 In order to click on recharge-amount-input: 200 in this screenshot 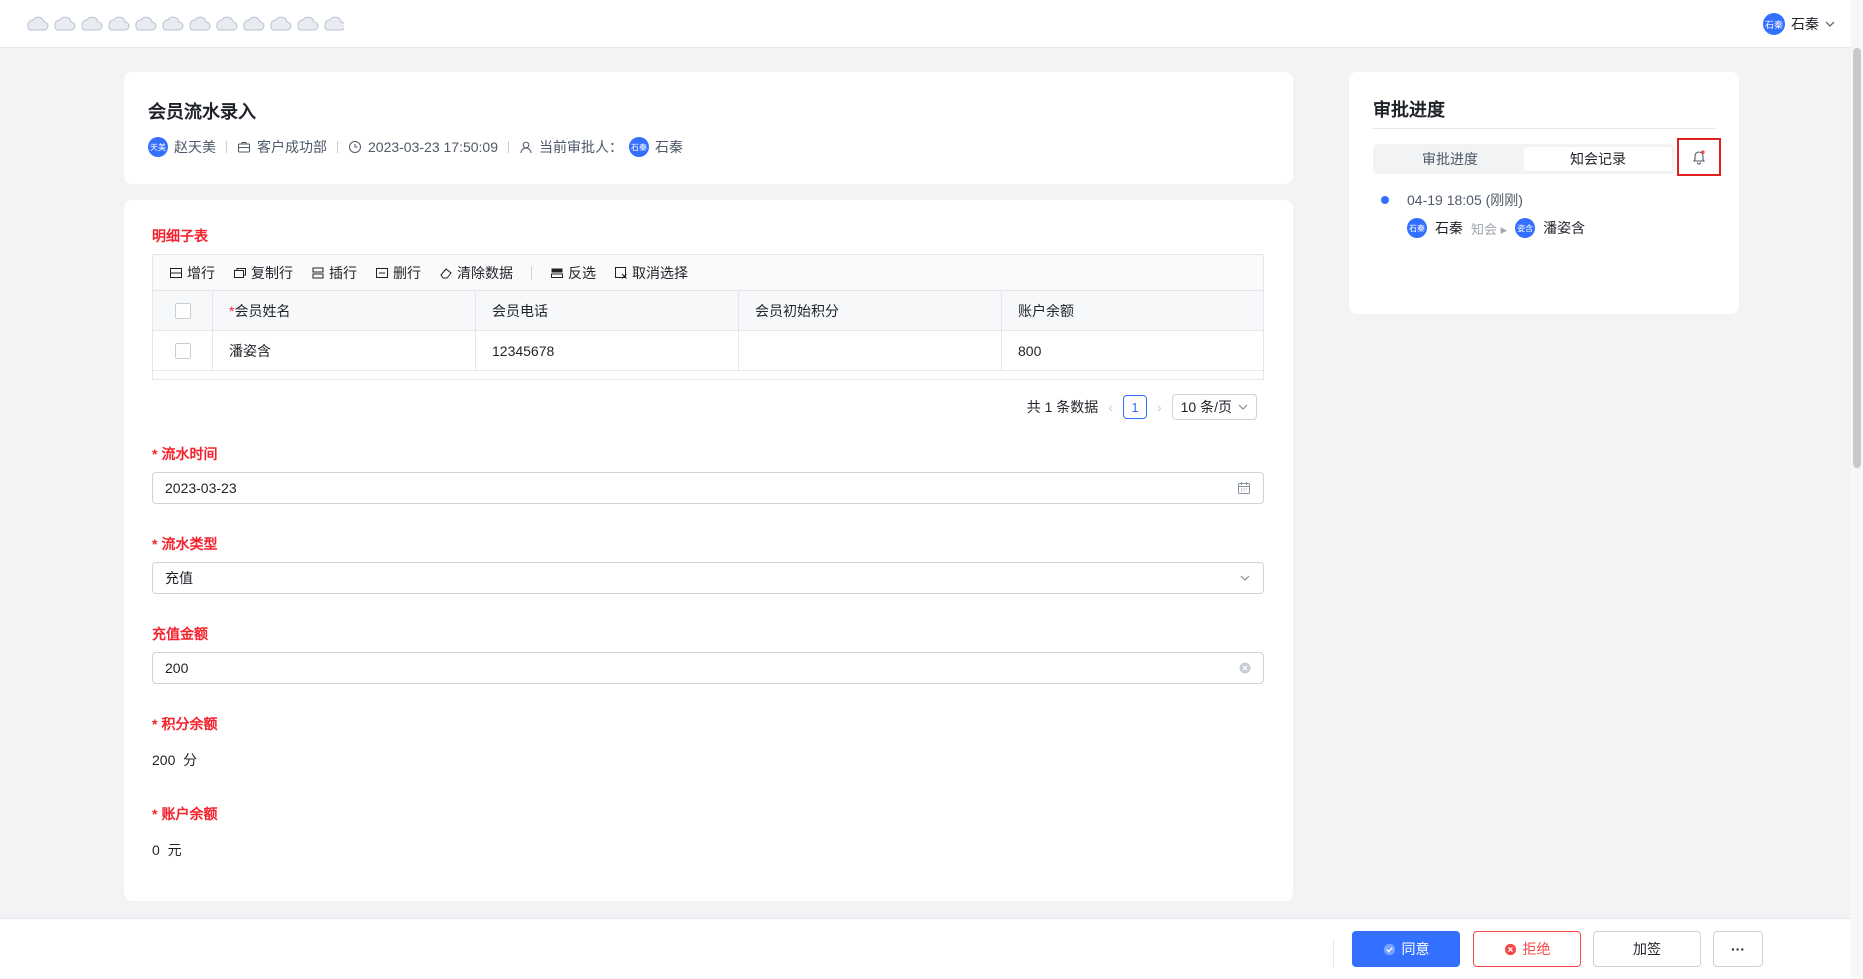, I will do `click(708, 668)`.